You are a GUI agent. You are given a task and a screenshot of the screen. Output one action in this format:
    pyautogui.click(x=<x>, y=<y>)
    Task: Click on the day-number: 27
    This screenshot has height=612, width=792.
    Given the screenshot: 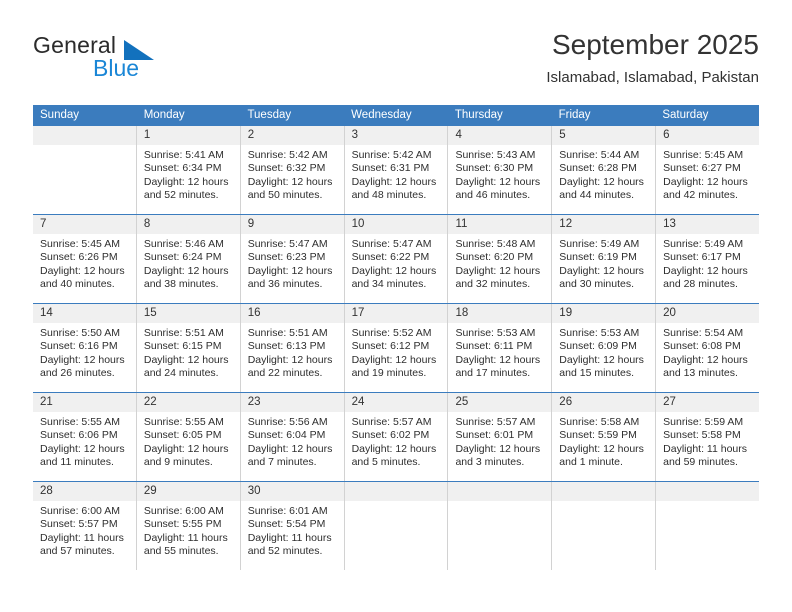 What is the action you would take?
    pyautogui.click(x=708, y=402)
    